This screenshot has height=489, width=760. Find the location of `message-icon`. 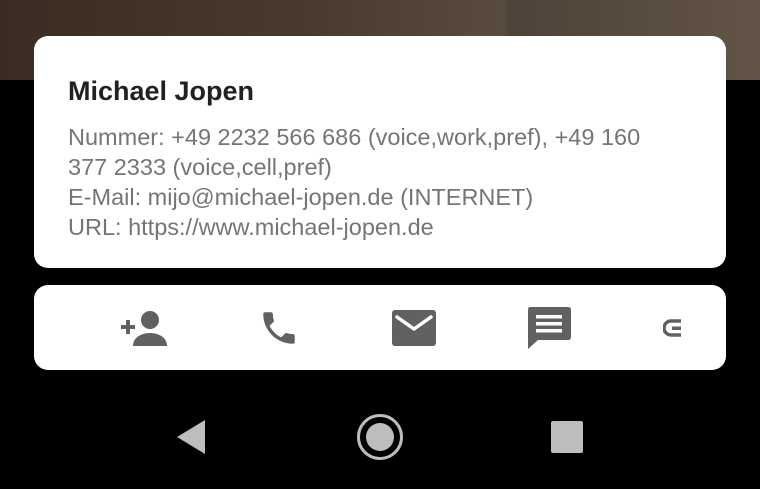

message-icon is located at coordinates (549, 327).